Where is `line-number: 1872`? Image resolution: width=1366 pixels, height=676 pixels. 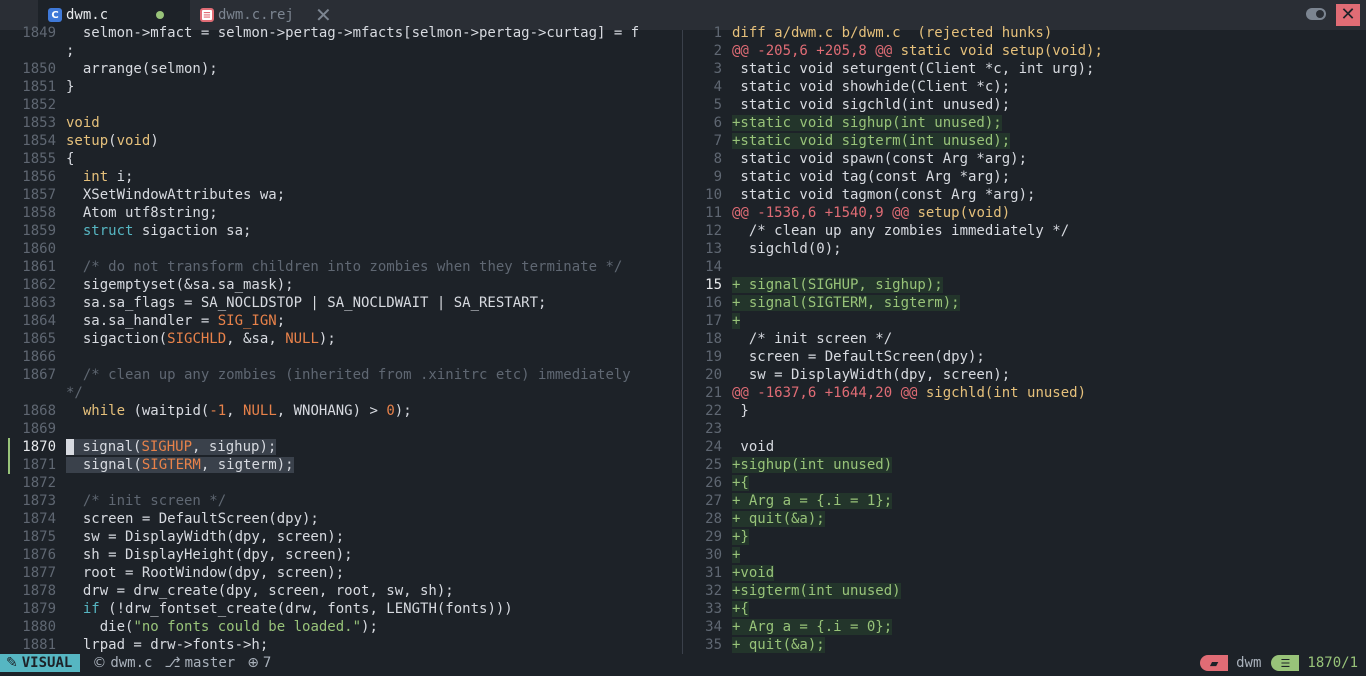 line-number: 1872 is located at coordinates (39, 483).